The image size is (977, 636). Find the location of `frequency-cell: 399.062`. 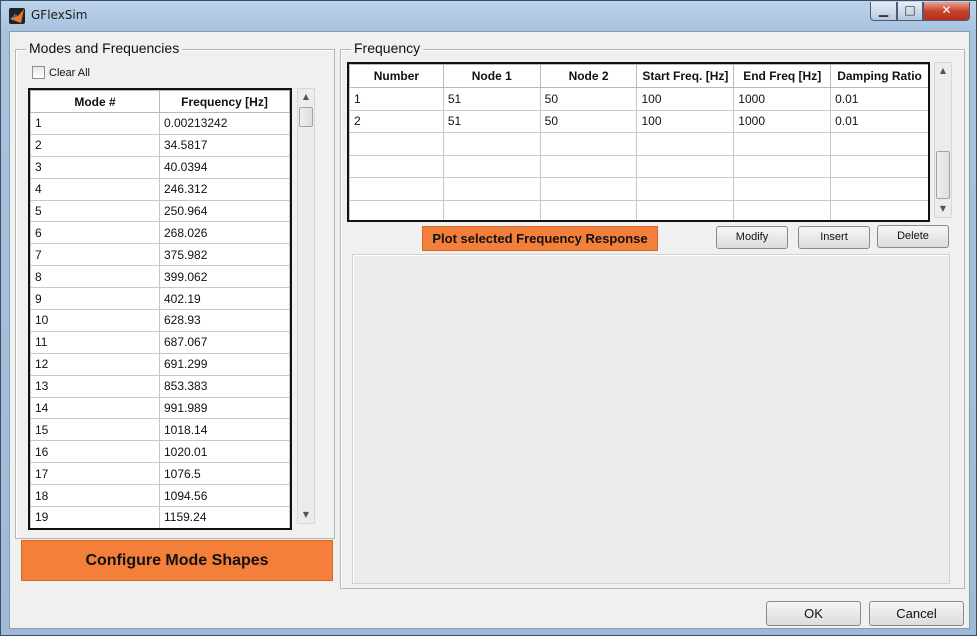

frequency-cell: 399.062 is located at coordinates (224, 277).